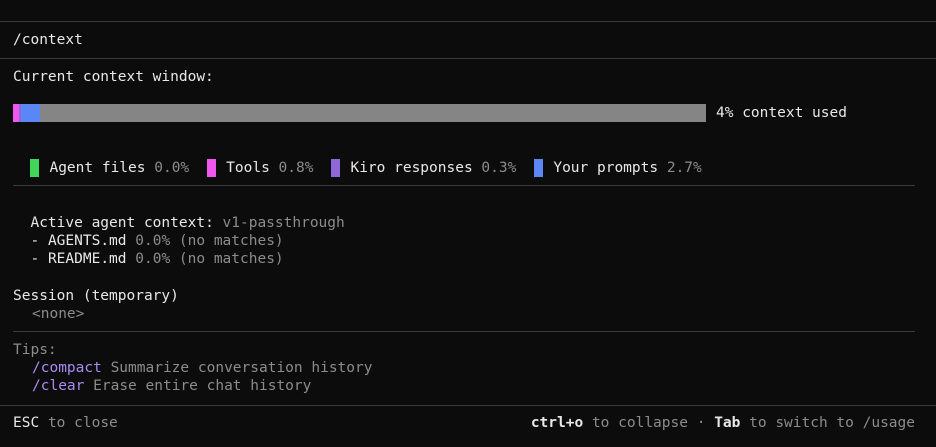  Describe the element at coordinates (82, 423) in the screenshot. I see `esc-hint: to close` at that location.